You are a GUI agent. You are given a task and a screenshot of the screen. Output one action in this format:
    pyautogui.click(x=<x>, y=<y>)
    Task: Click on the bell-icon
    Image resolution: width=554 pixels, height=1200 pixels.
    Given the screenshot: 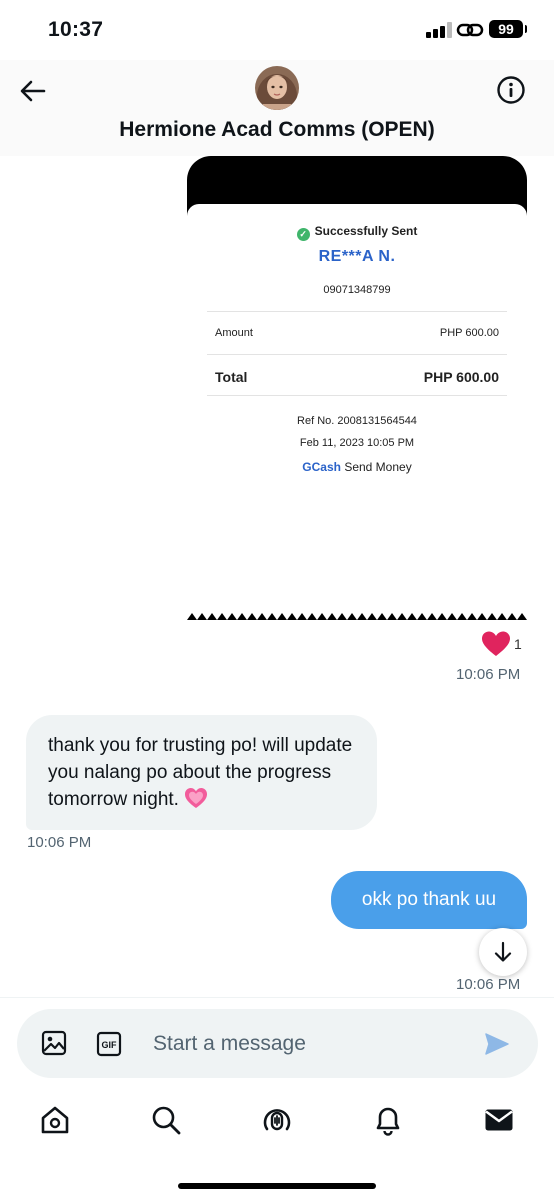 What is the action you would take?
    pyautogui.click(x=388, y=1120)
    